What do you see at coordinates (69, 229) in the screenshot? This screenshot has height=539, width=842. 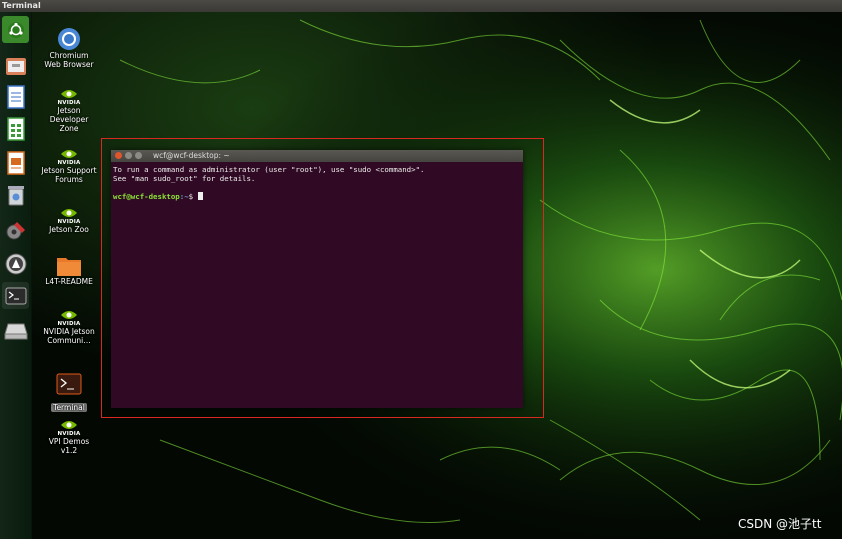 I see `desktop-icon-label: Jetson Zoo` at bounding box center [69, 229].